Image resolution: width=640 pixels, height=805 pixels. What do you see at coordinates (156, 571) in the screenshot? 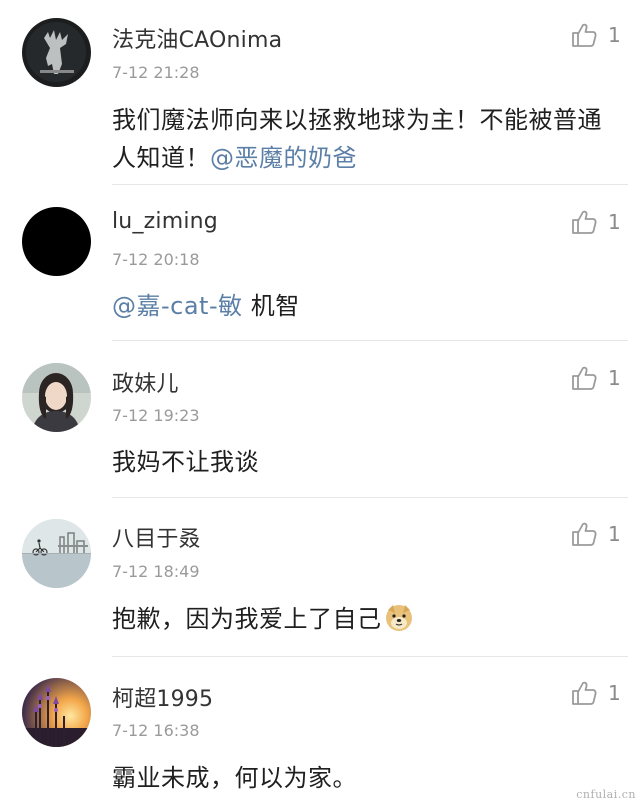
I see `timestamp: 7-12 18:49` at bounding box center [156, 571].